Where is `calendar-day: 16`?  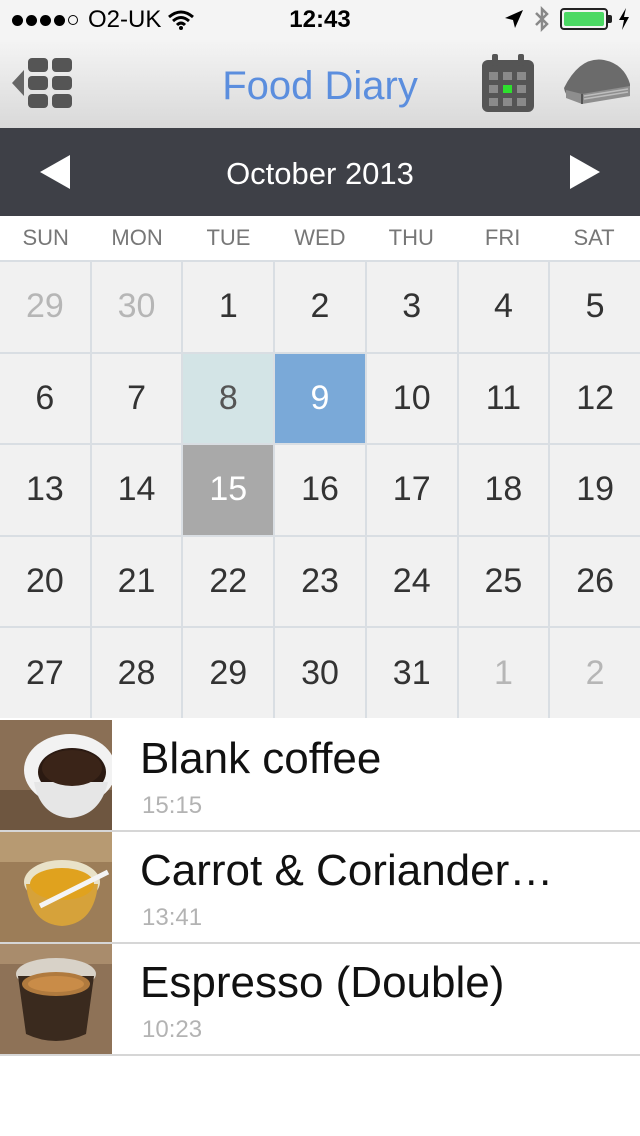
calendar-day: 16 is located at coordinates (320, 490).